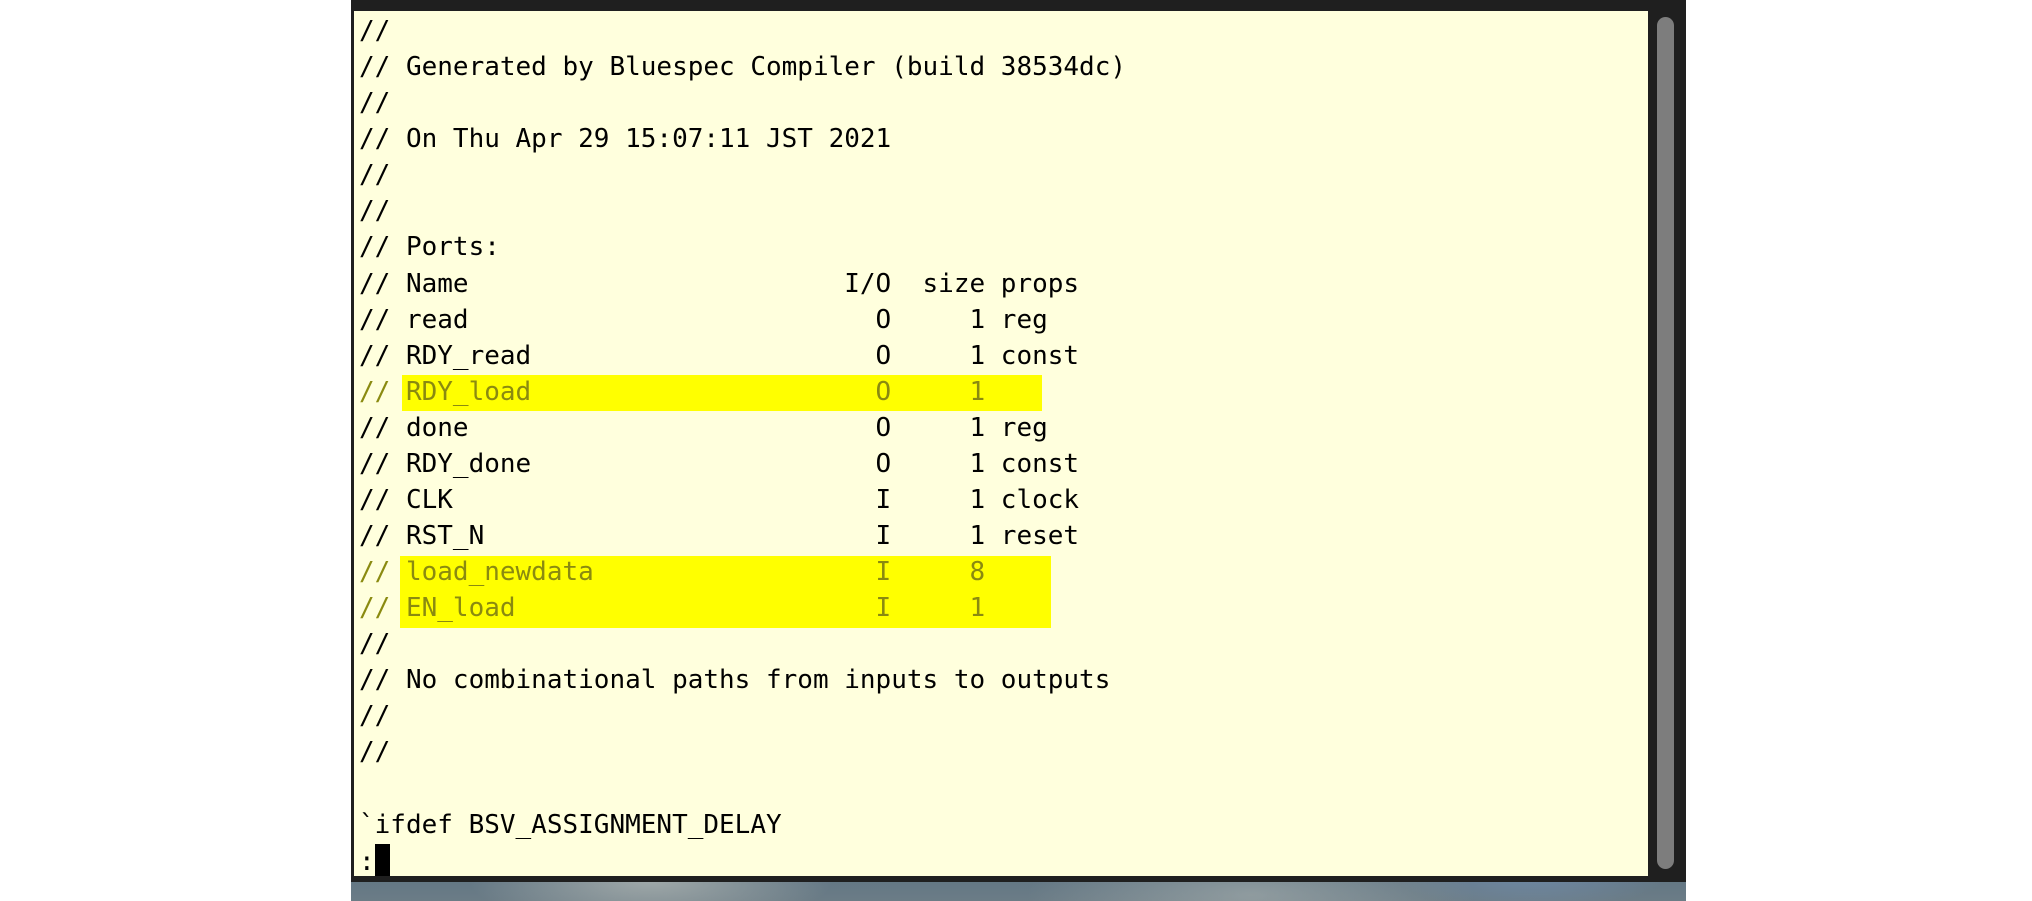 The height and width of the screenshot is (901, 2032). What do you see at coordinates (719, 356) in the screenshot?
I see `code-line: // RDY_read O 1 const` at bounding box center [719, 356].